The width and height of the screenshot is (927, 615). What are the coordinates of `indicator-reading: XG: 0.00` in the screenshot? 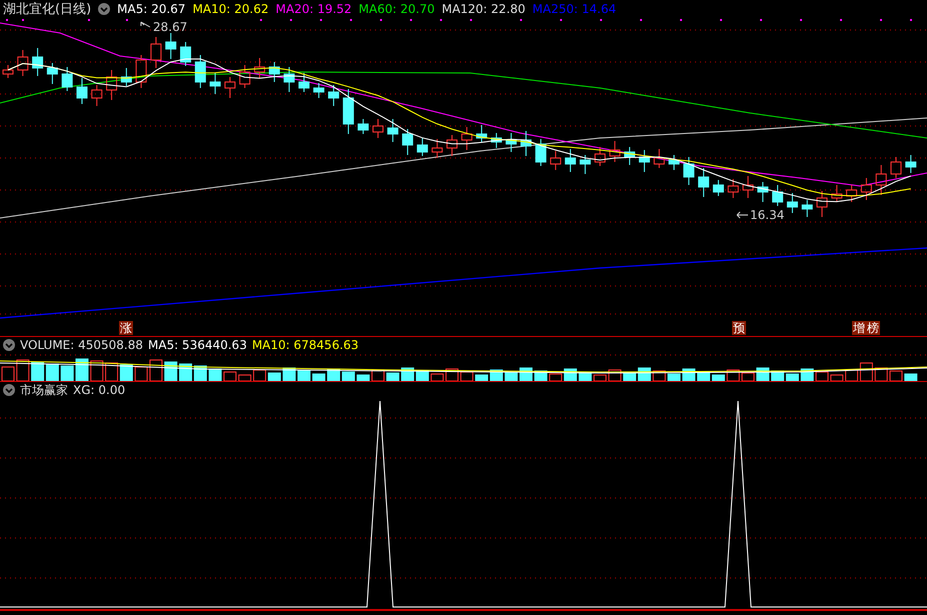 It's located at (99, 390).